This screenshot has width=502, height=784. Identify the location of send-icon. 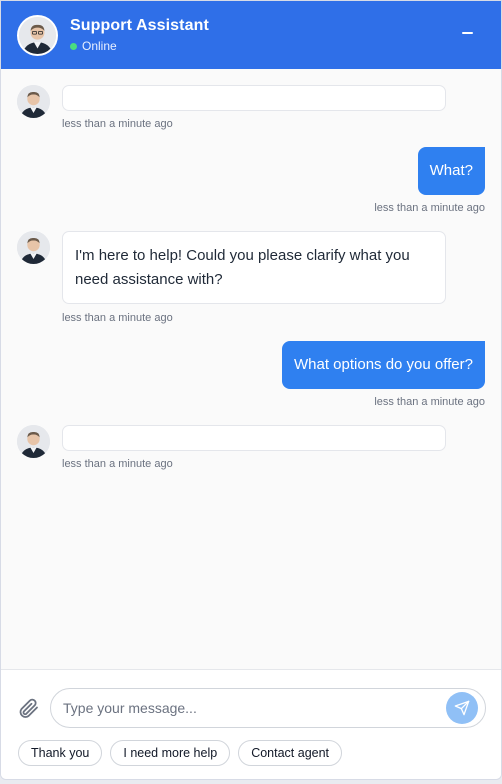
(462, 708).